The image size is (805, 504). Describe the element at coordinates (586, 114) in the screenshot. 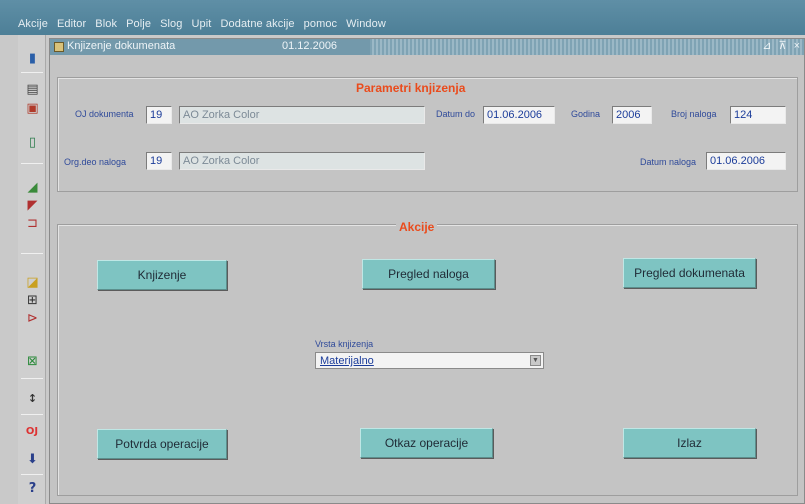

I see `godina-label: Godina` at that location.